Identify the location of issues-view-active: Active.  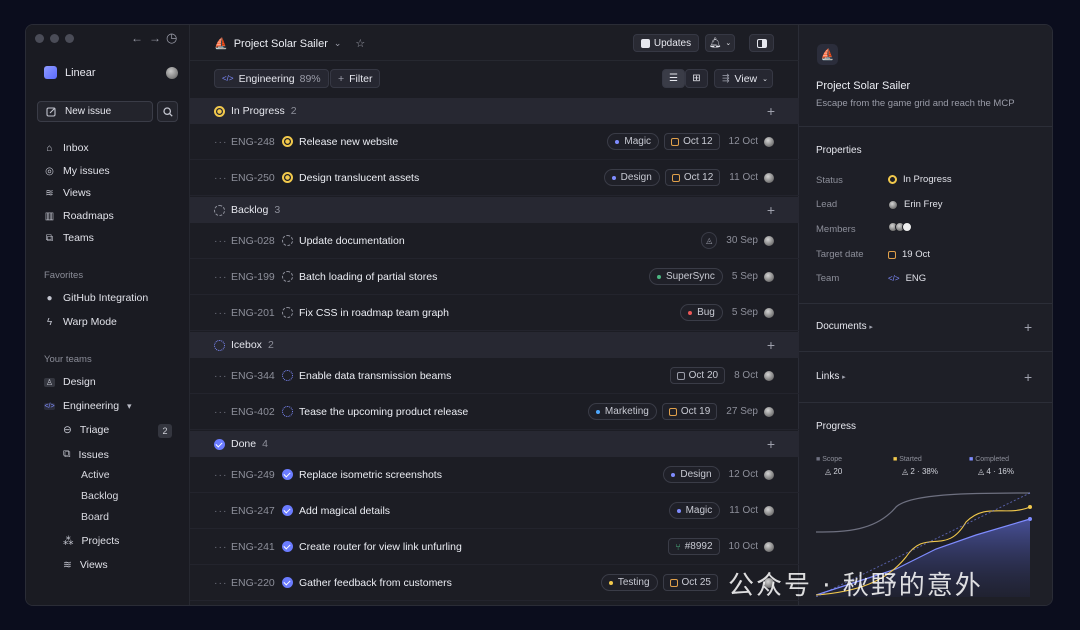
(95, 475).